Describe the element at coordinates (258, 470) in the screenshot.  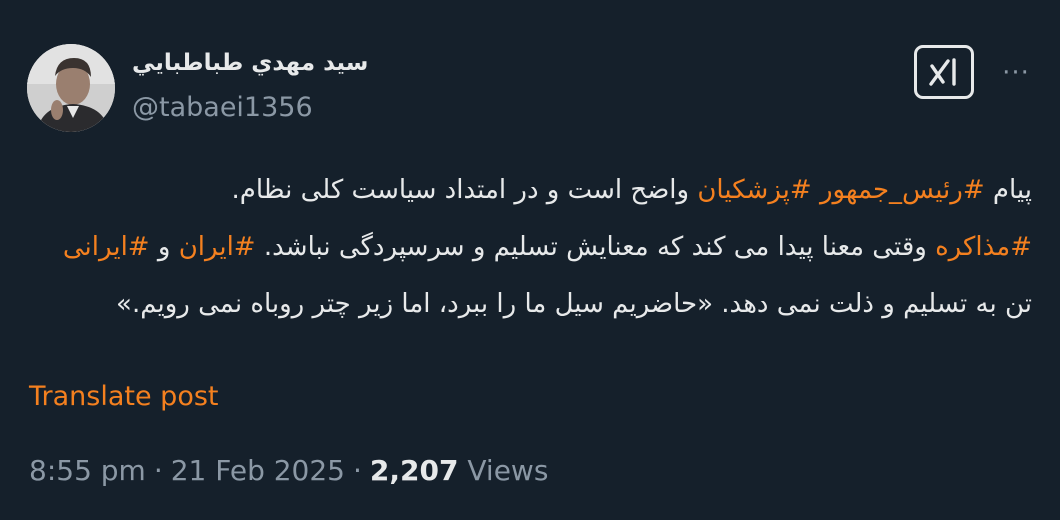
I see `post-date: 21 Feb 2025` at that location.